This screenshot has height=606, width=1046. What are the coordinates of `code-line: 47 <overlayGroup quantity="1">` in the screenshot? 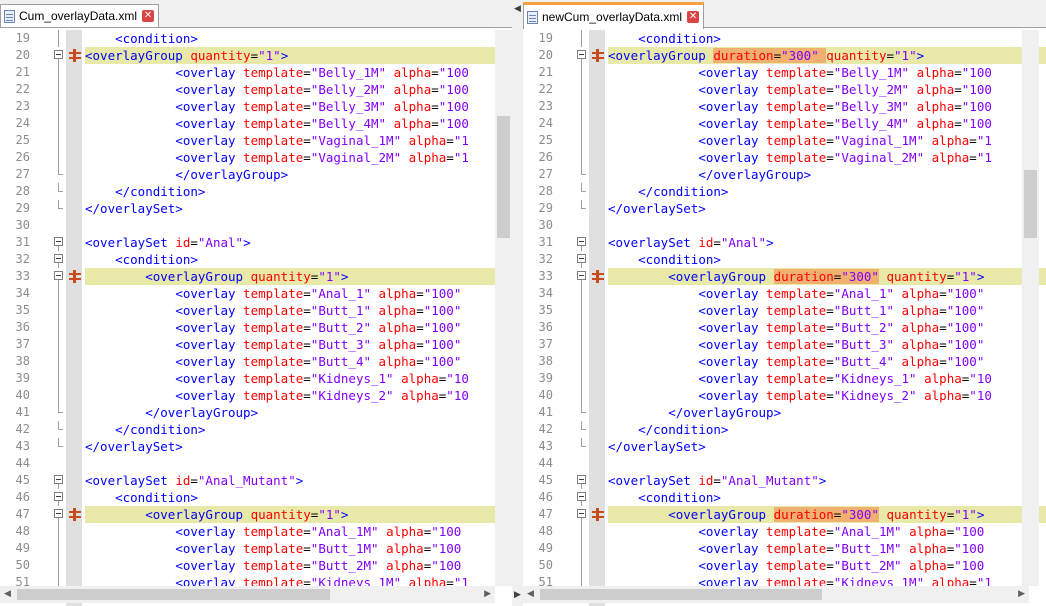 It's located at (256, 514).